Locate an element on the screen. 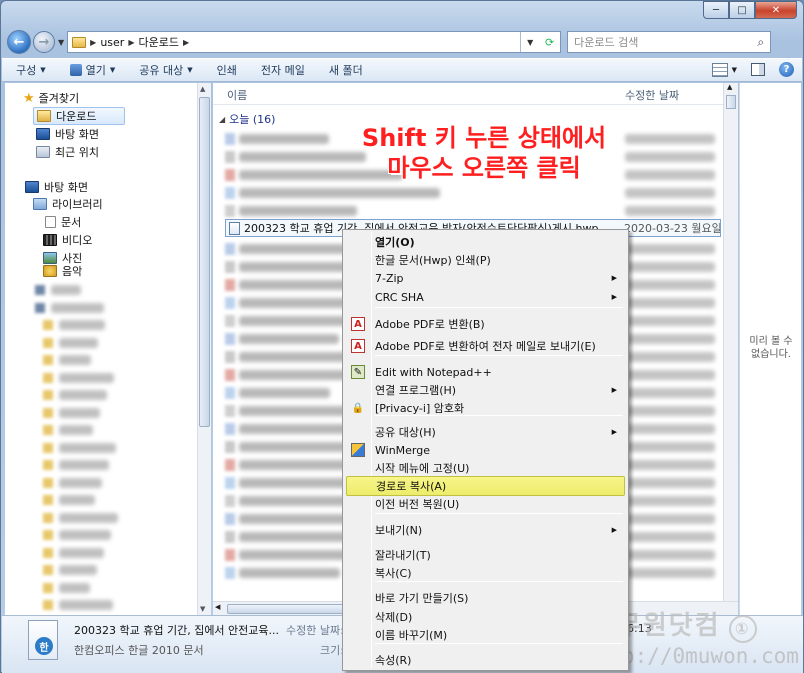 The width and height of the screenshot is (804, 673). context-menu-item: 속성(R) is located at coordinates (485, 660).